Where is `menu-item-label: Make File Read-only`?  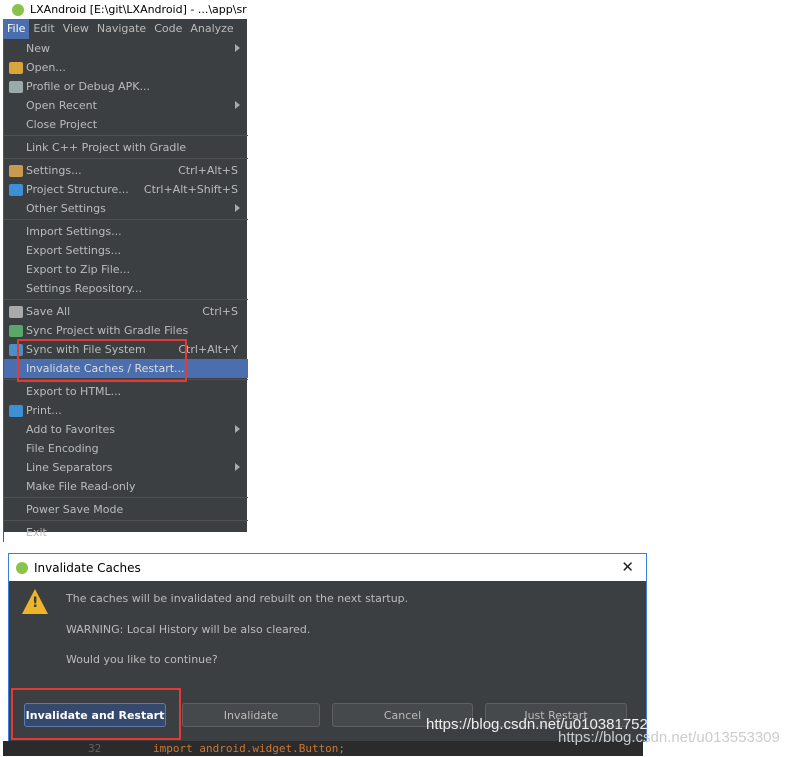 menu-item-label: Make File Read-only is located at coordinates (81, 486).